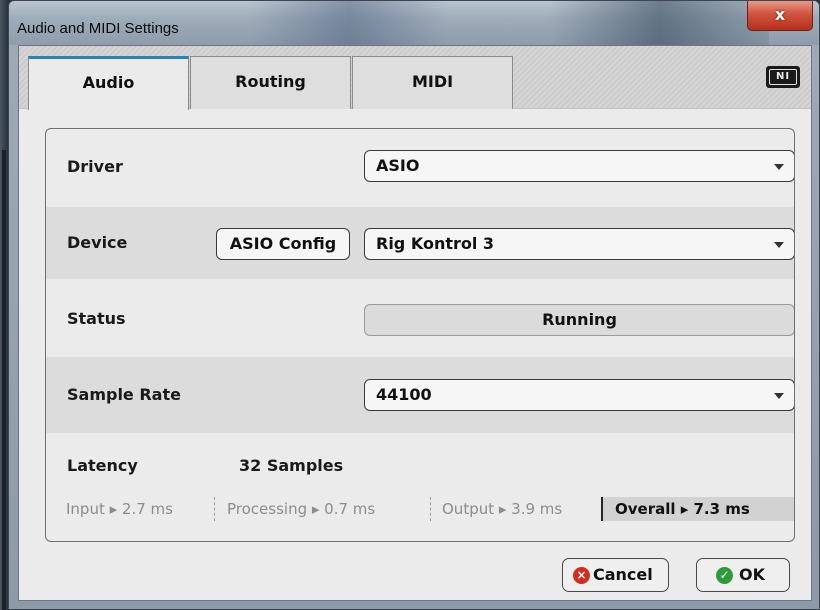 The height and width of the screenshot is (610, 820). I want to click on driver-dropdown: ASIO, so click(579, 166).